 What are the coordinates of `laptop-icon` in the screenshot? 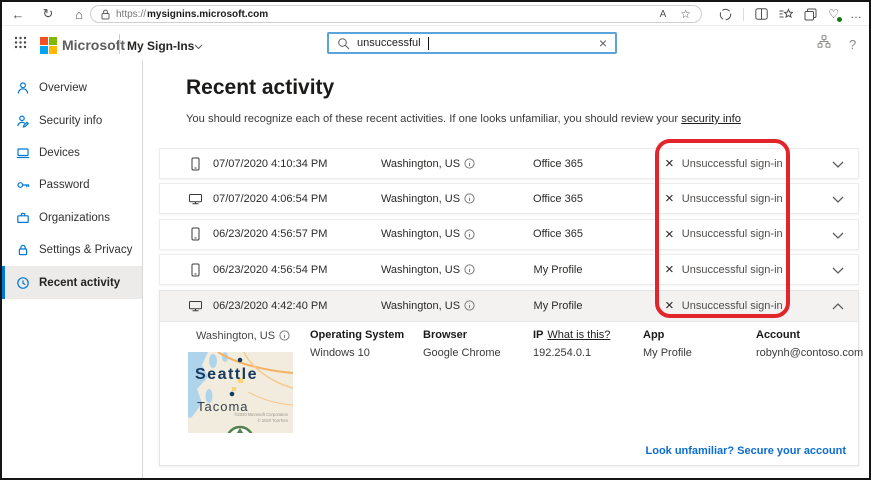 It's located at (23, 153).